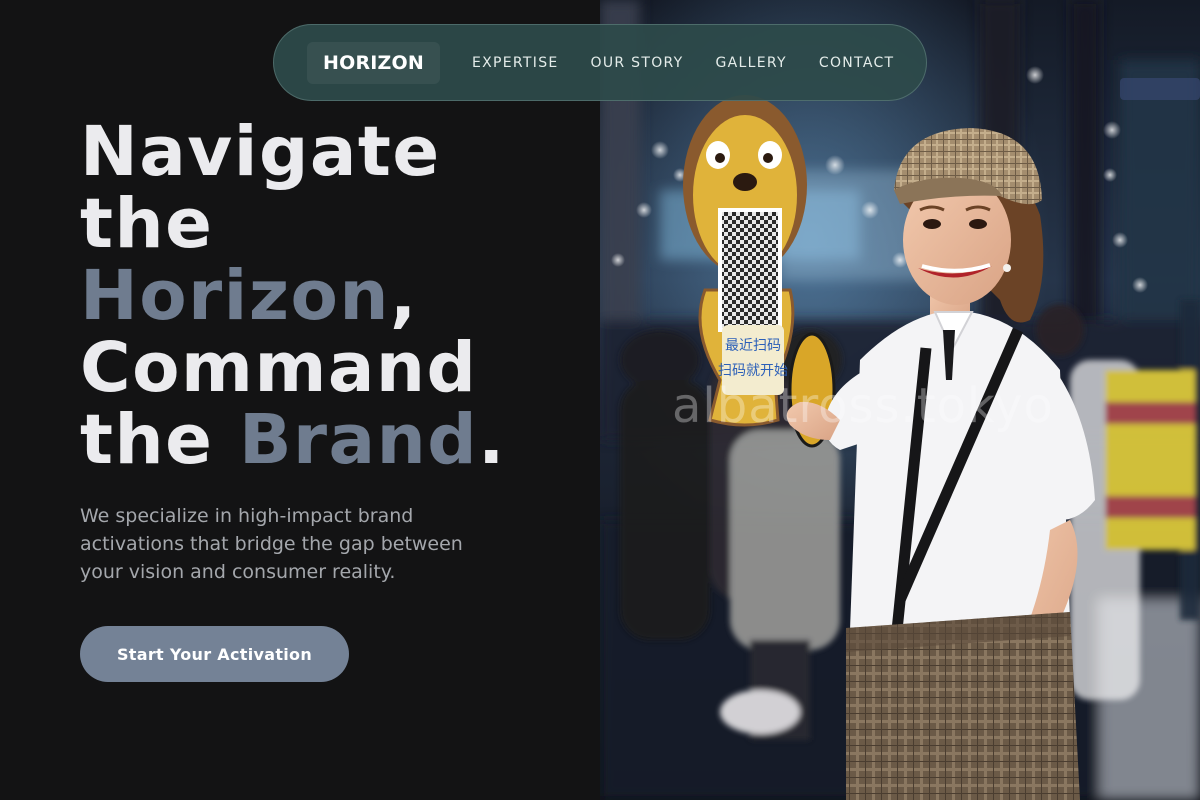  Describe the element at coordinates (260, 152) in the screenshot. I see `hero-title-line-1: Navigate` at that location.